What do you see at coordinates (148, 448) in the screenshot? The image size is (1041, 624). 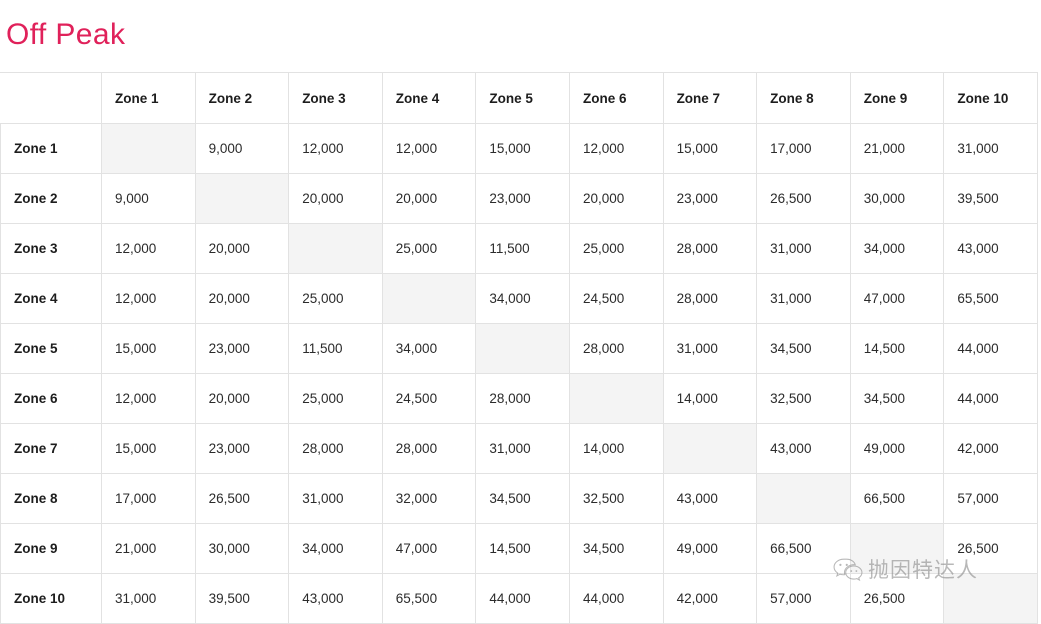 I see `fare-cell-7-1: 15,000` at bounding box center [148, 448].